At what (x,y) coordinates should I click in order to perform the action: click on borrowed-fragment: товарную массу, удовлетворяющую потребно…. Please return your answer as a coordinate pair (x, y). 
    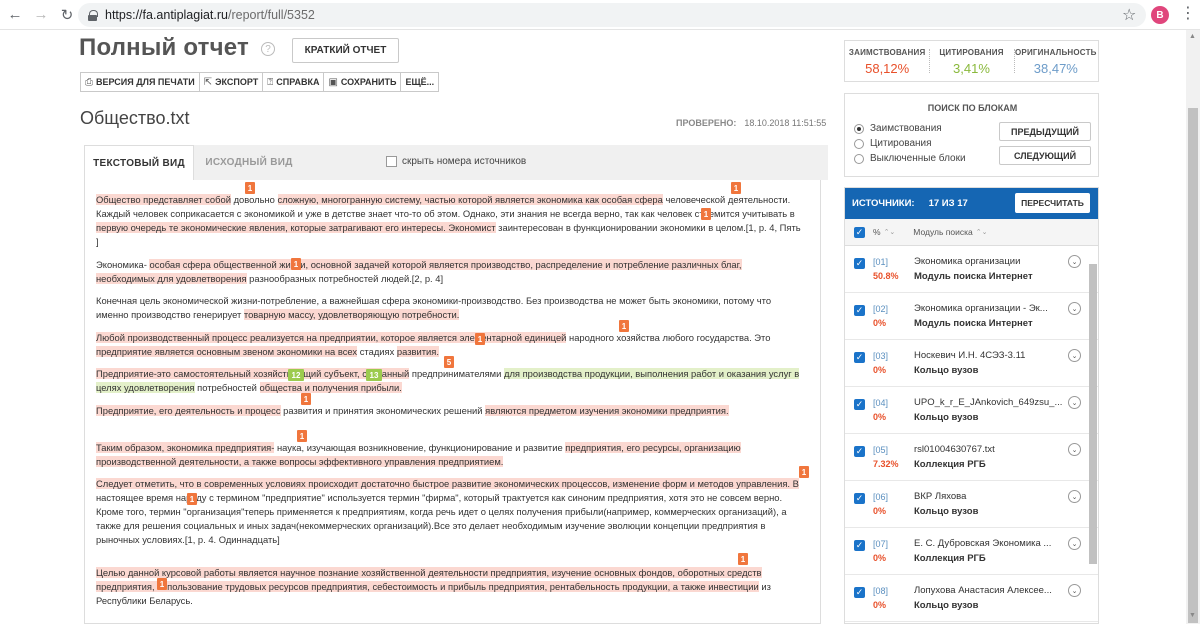
    Looking at the image, I should click on (351, 315).